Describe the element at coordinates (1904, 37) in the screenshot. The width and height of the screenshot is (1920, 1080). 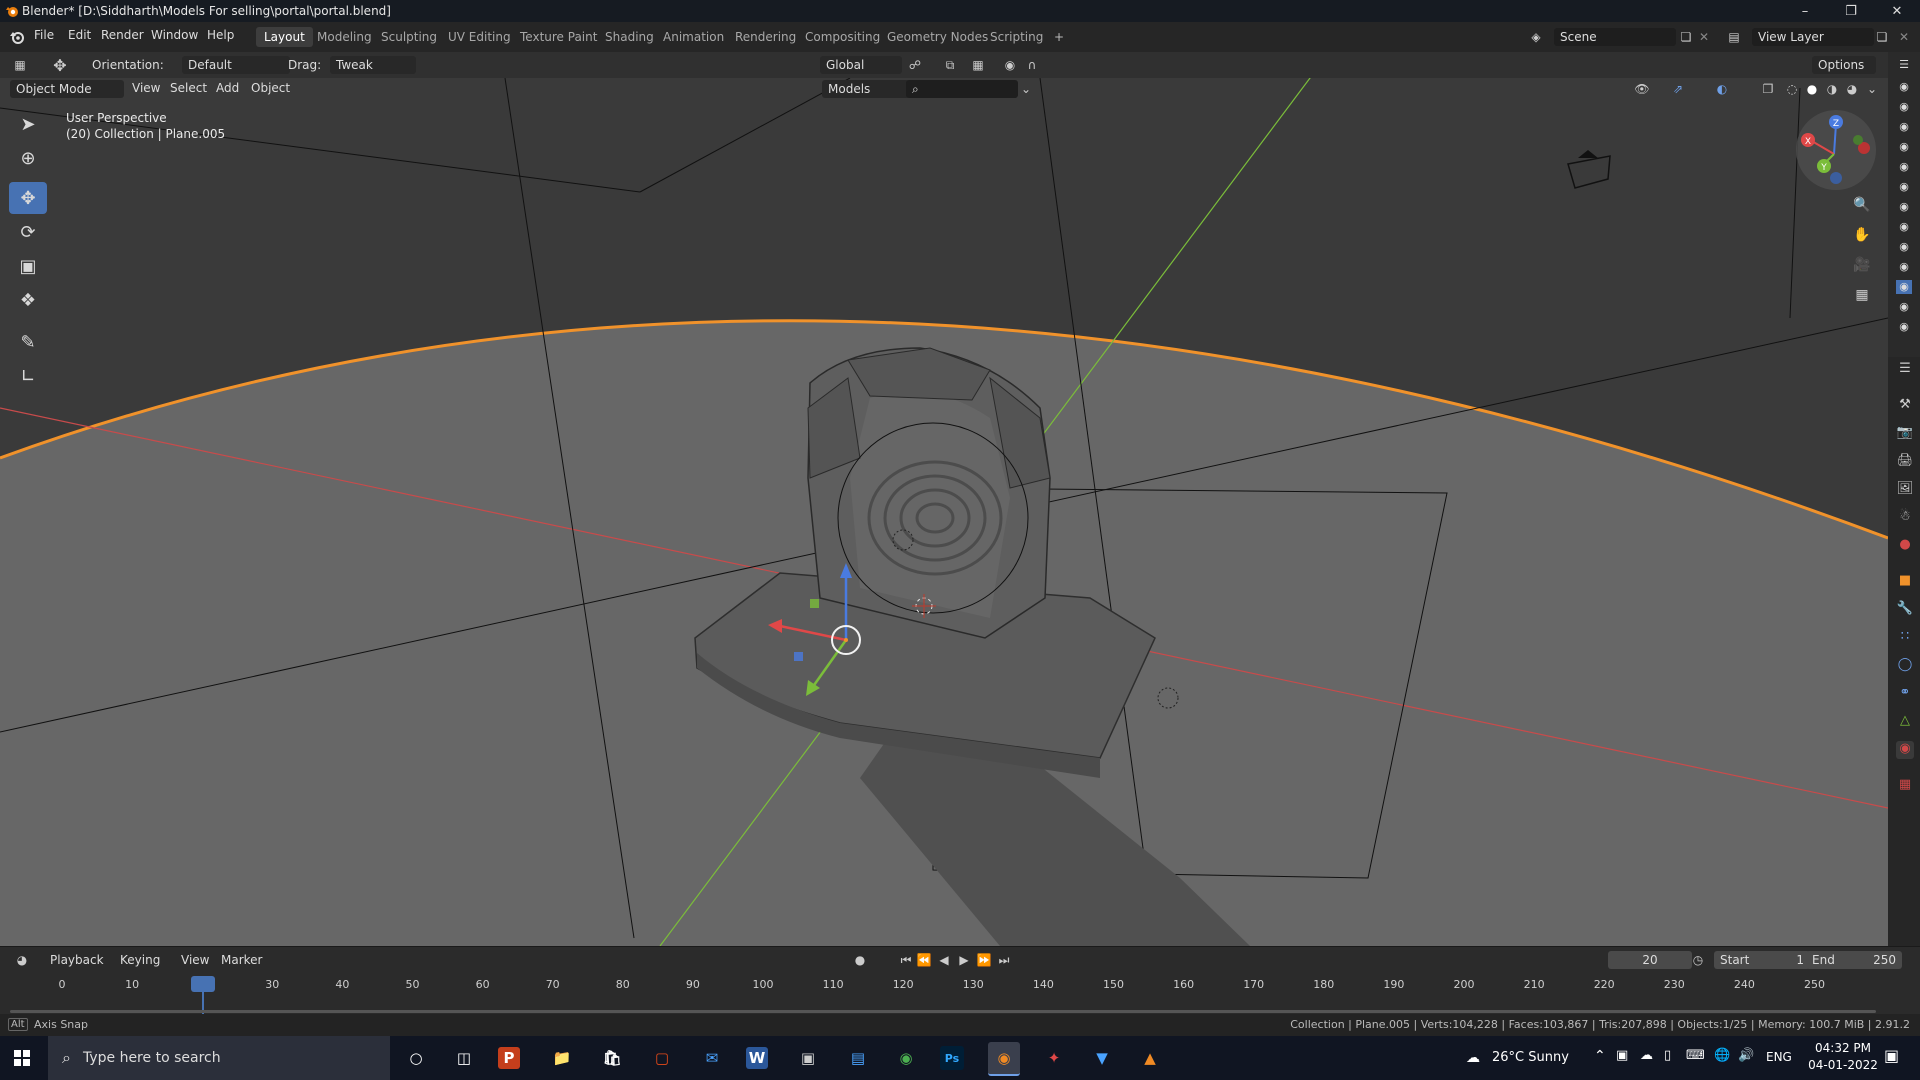
I see `remove-view-layer-icon: ✕` at that location.